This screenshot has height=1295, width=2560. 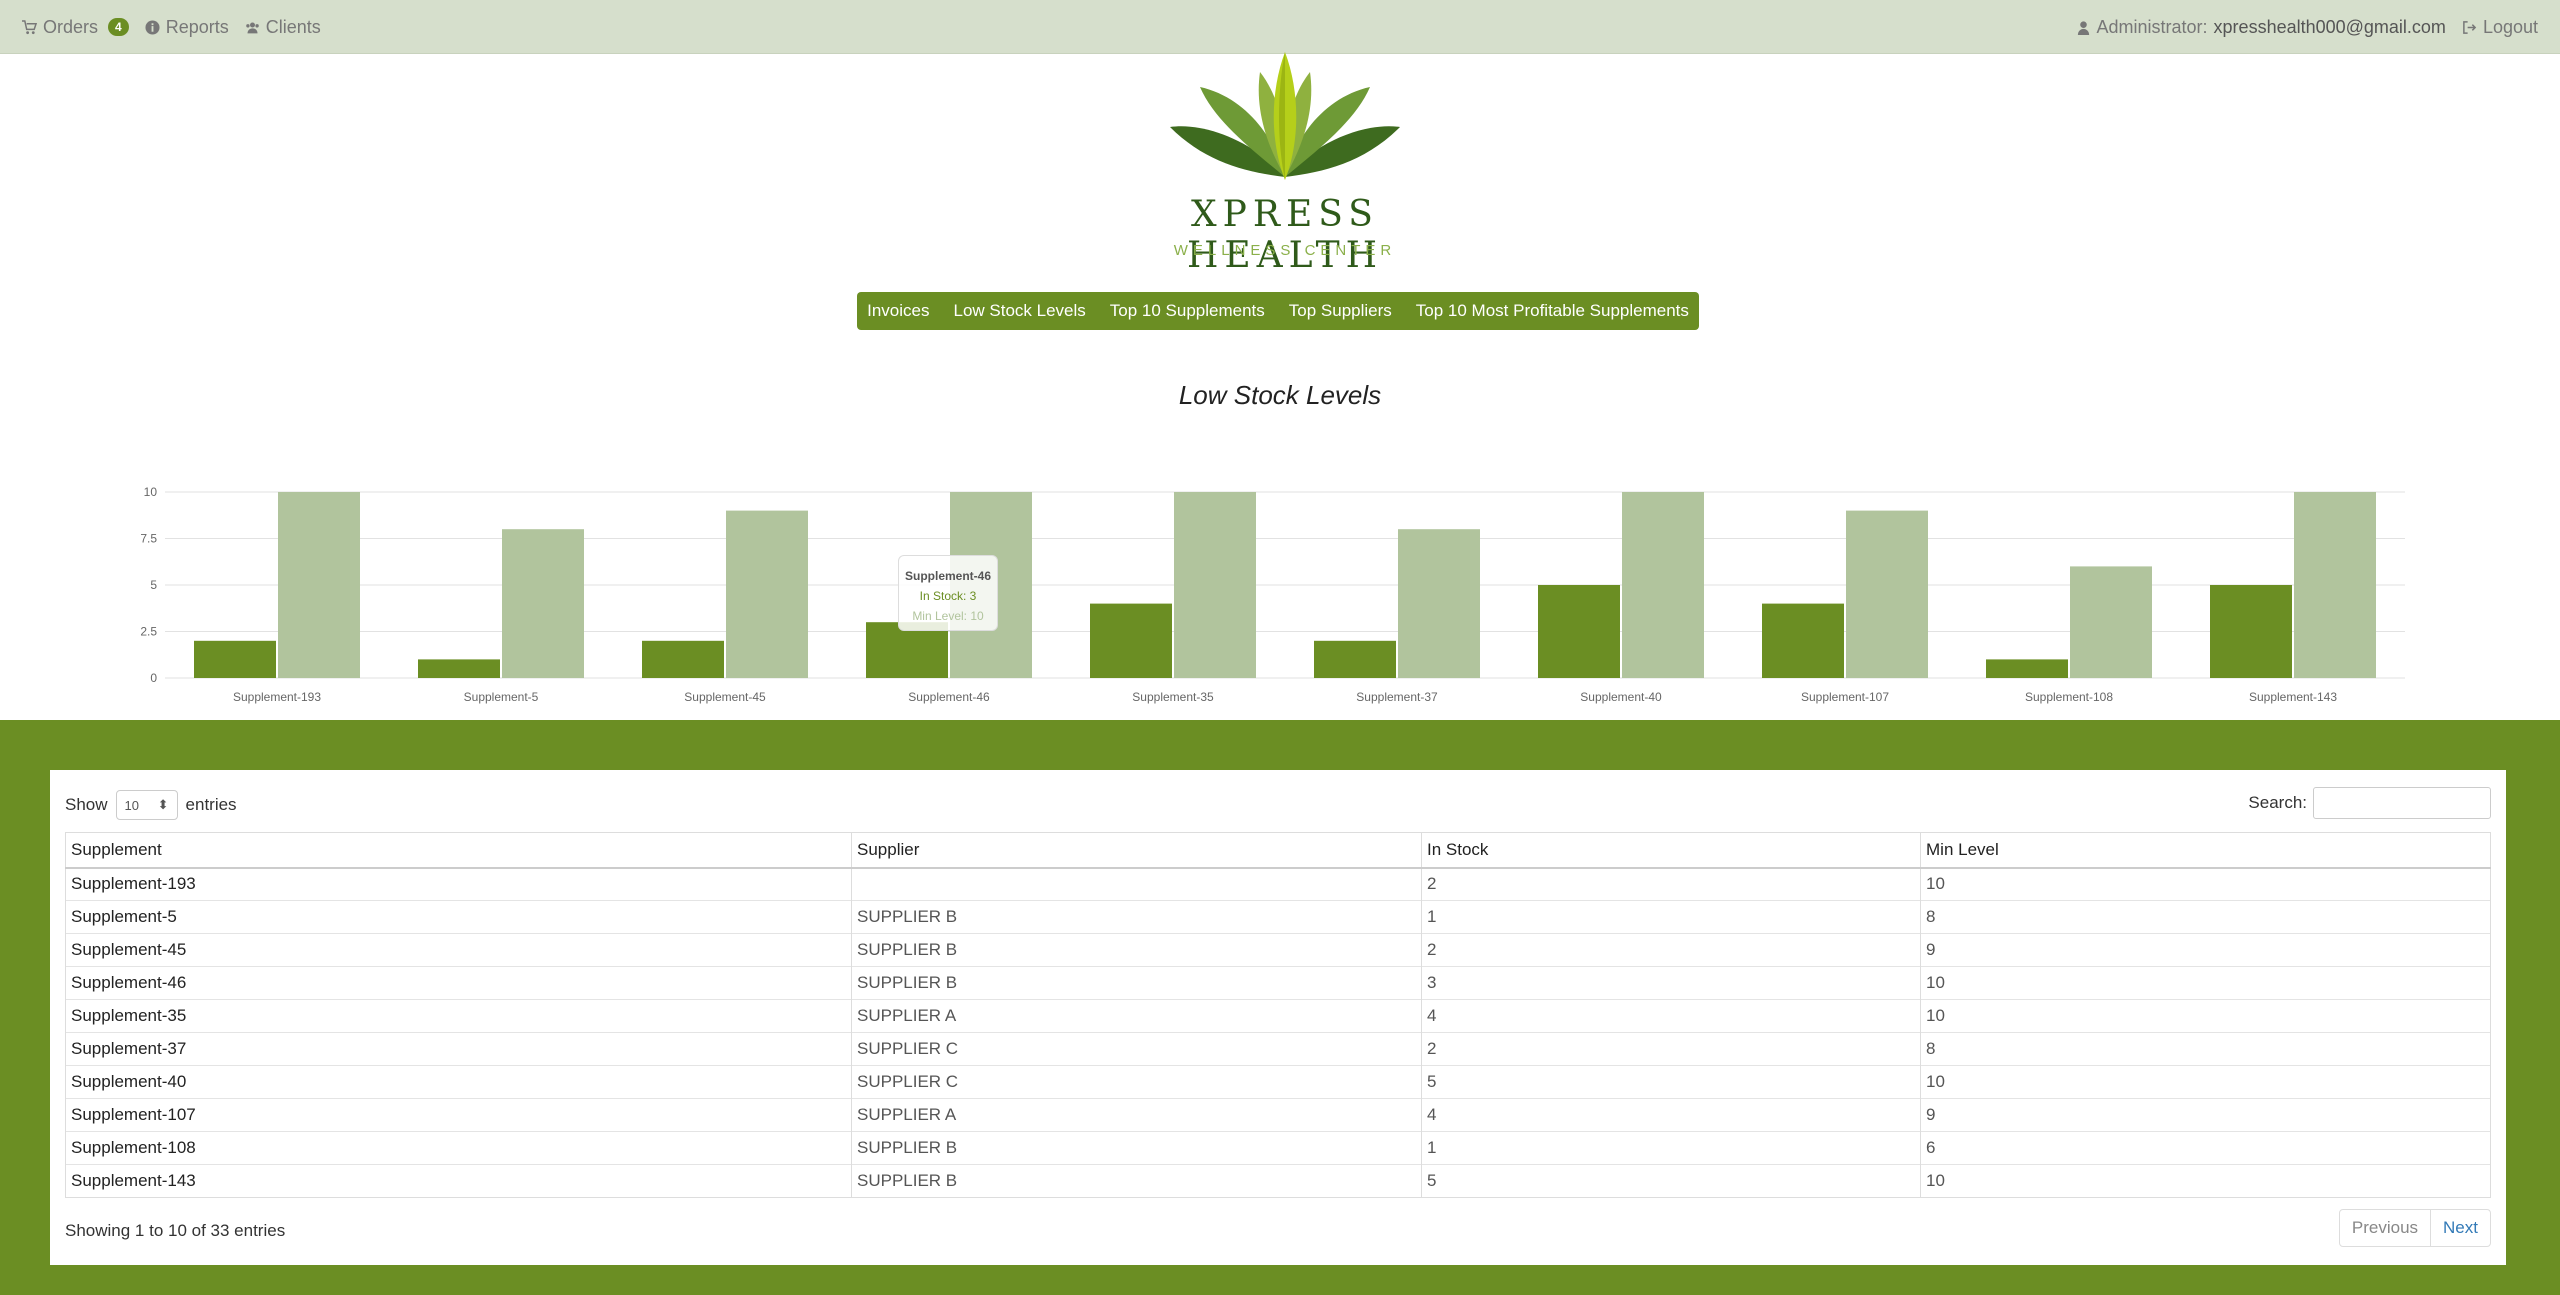 I want to click on nav-admin-user: Administrator: xpresshealth000@gmail.com, so click(x=2261, y=27).